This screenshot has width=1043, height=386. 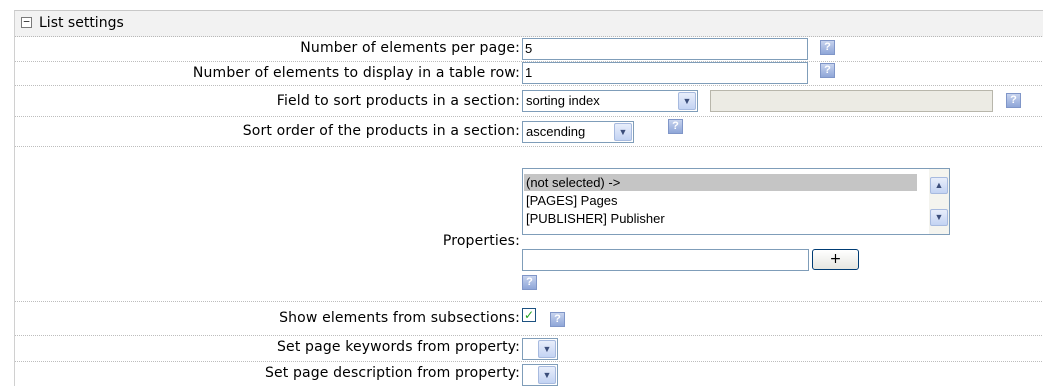 I want to click on add-property-input, so click(x=665, y=260).